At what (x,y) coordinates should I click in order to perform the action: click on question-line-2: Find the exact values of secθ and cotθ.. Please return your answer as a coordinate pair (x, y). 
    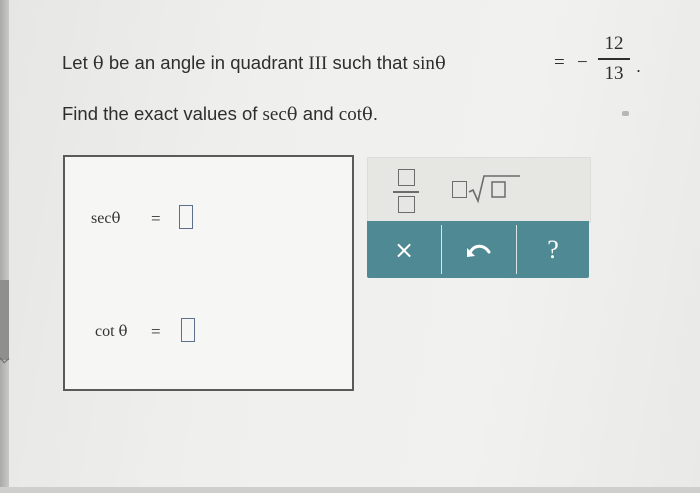
    Looking at the image, I should click on (220, 114).